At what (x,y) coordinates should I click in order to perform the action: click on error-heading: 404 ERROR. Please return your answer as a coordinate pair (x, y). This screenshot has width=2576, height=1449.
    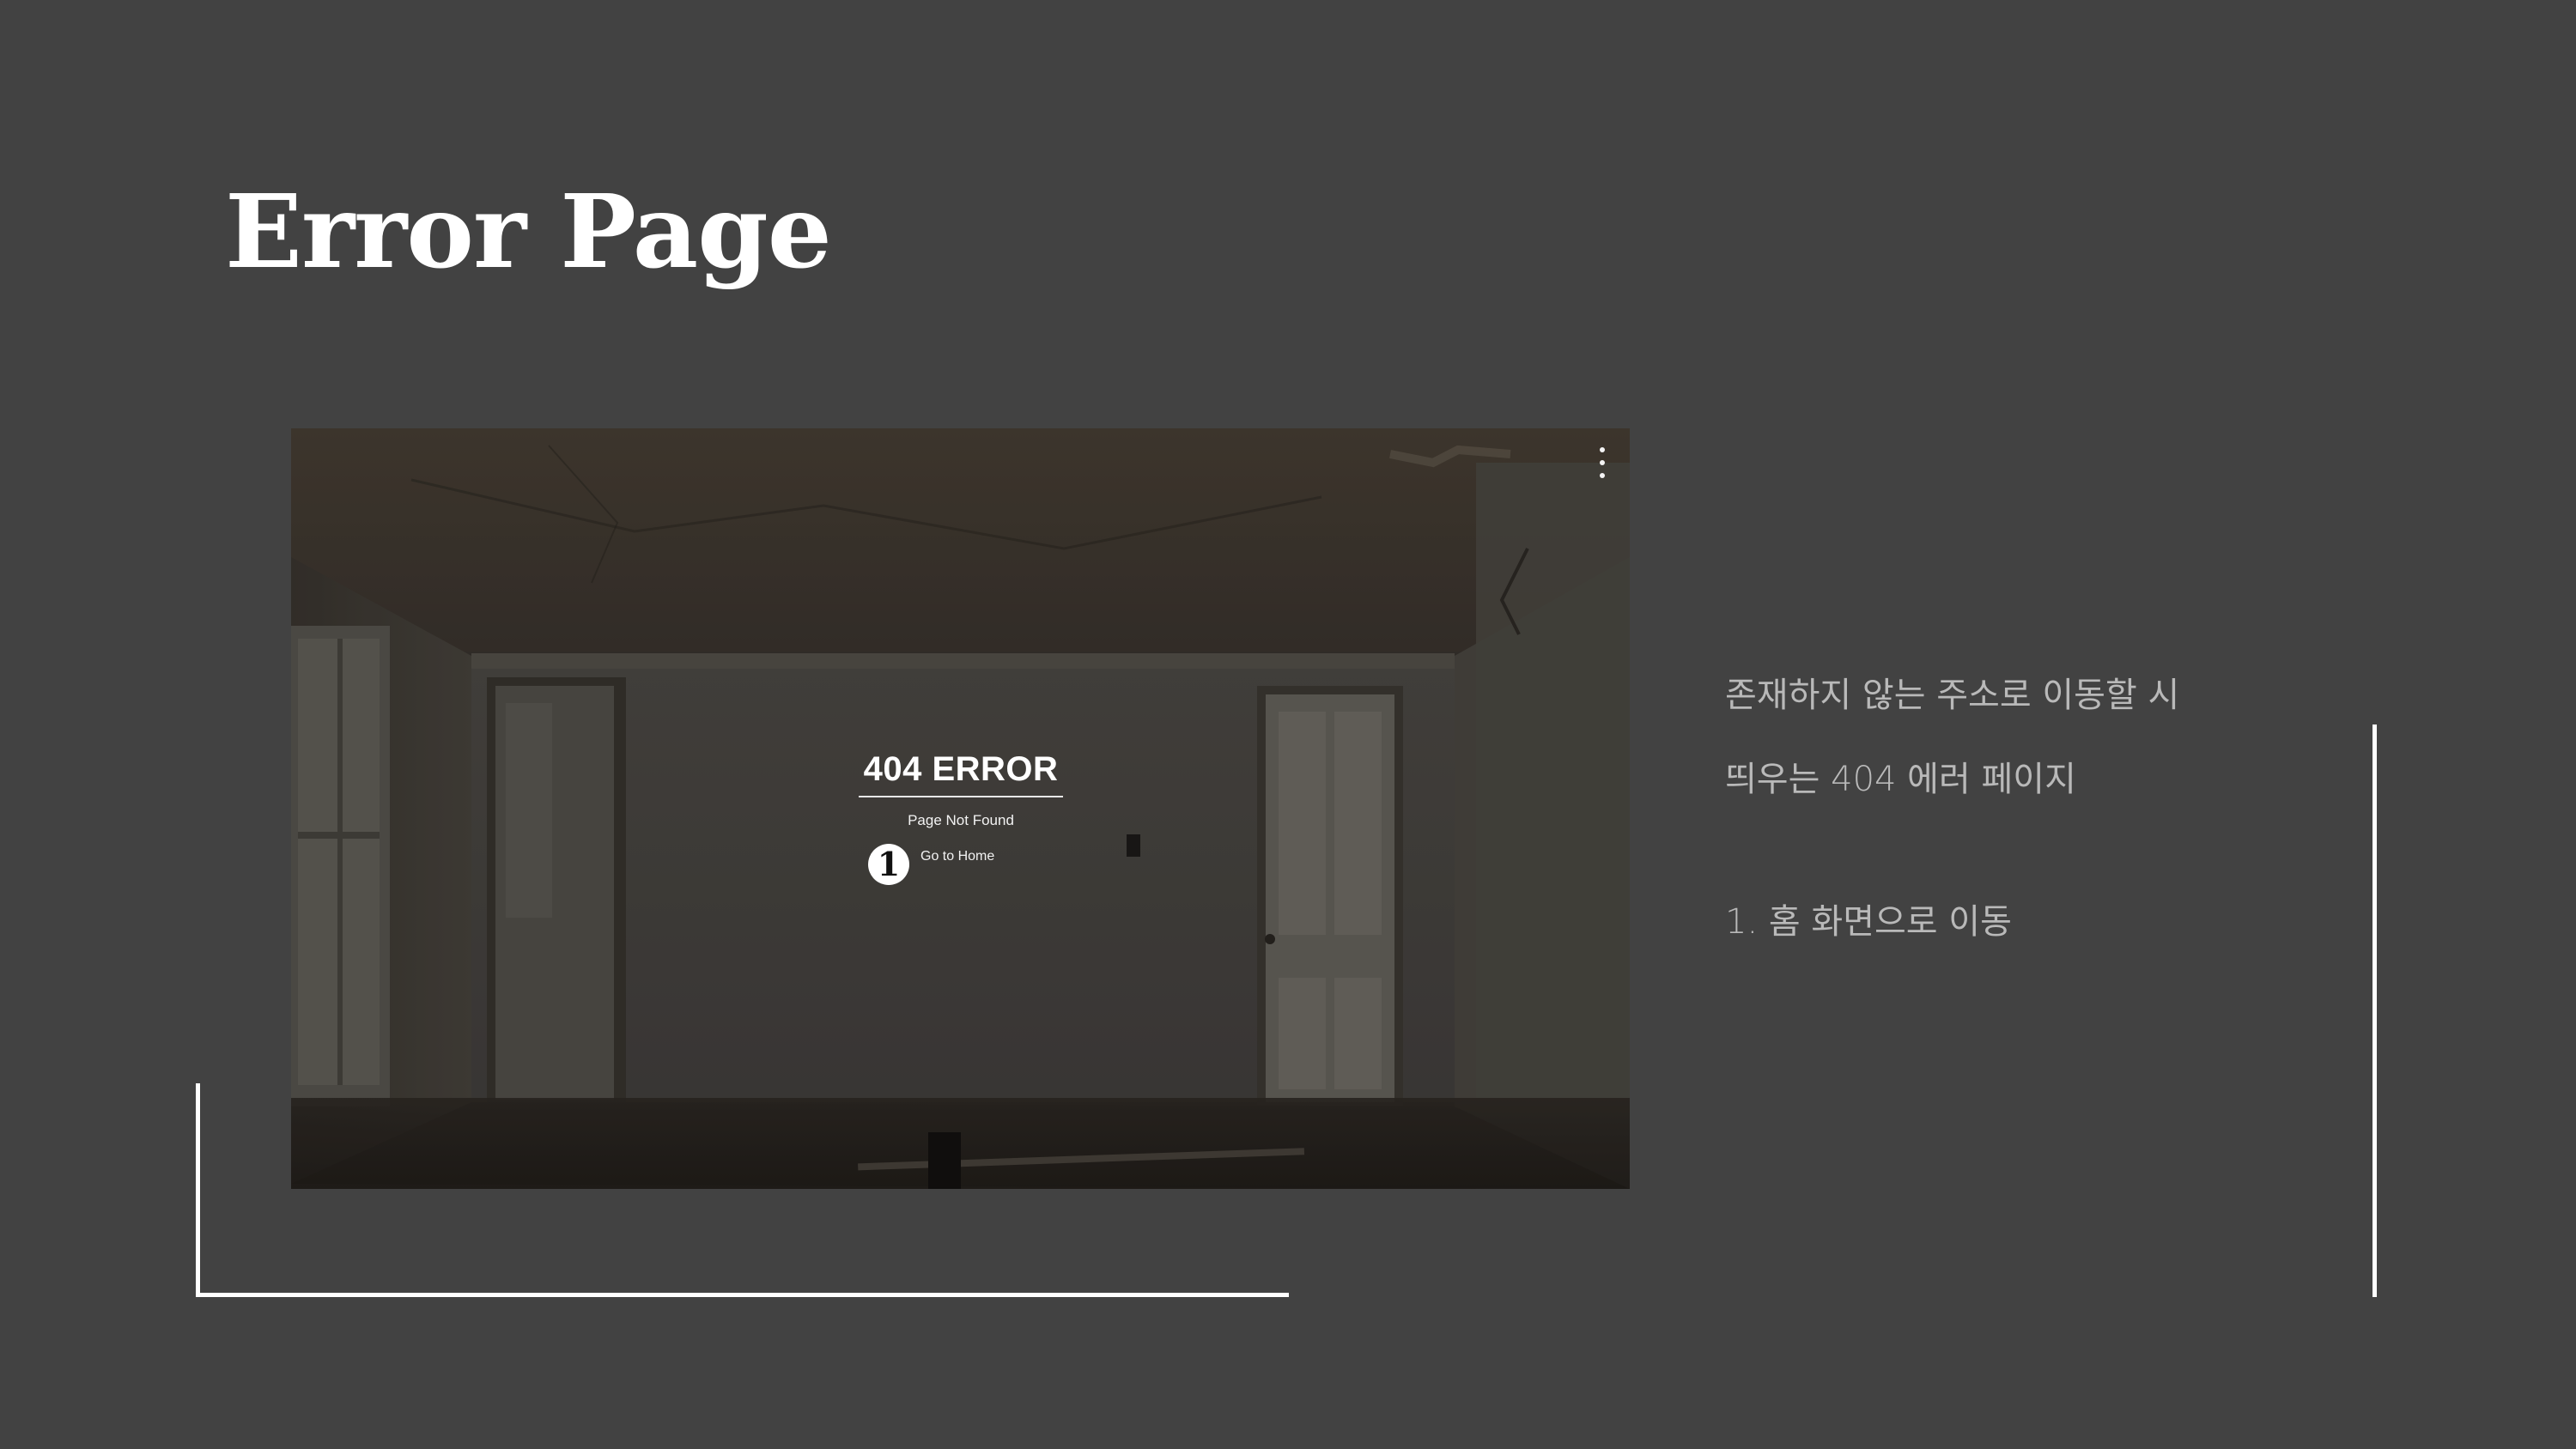
    Looking at the image, I should click on (961, 772).